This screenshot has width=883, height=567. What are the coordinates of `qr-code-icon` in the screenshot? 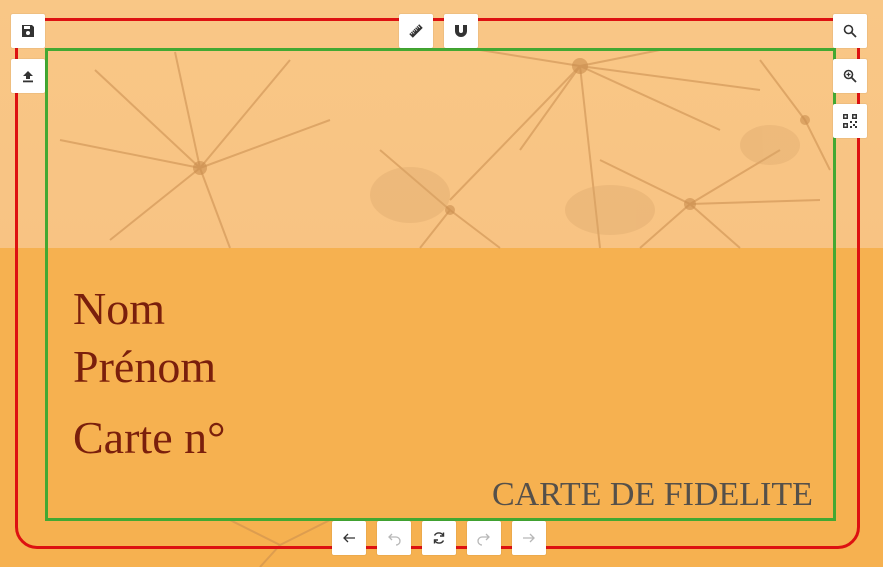 It's located at (850, 121).